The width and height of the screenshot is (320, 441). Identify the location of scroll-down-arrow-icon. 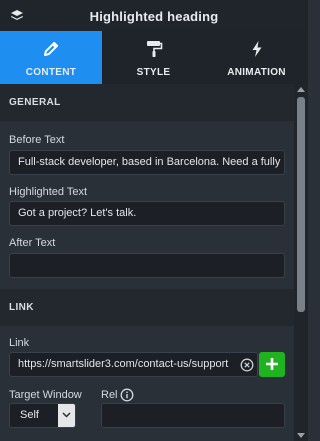
(301, 435).